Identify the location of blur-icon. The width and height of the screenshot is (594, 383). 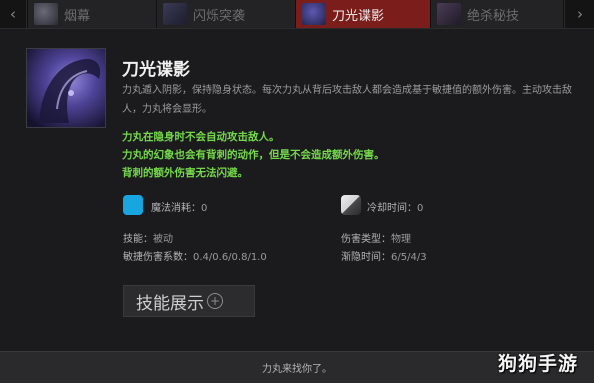
(314, 14).